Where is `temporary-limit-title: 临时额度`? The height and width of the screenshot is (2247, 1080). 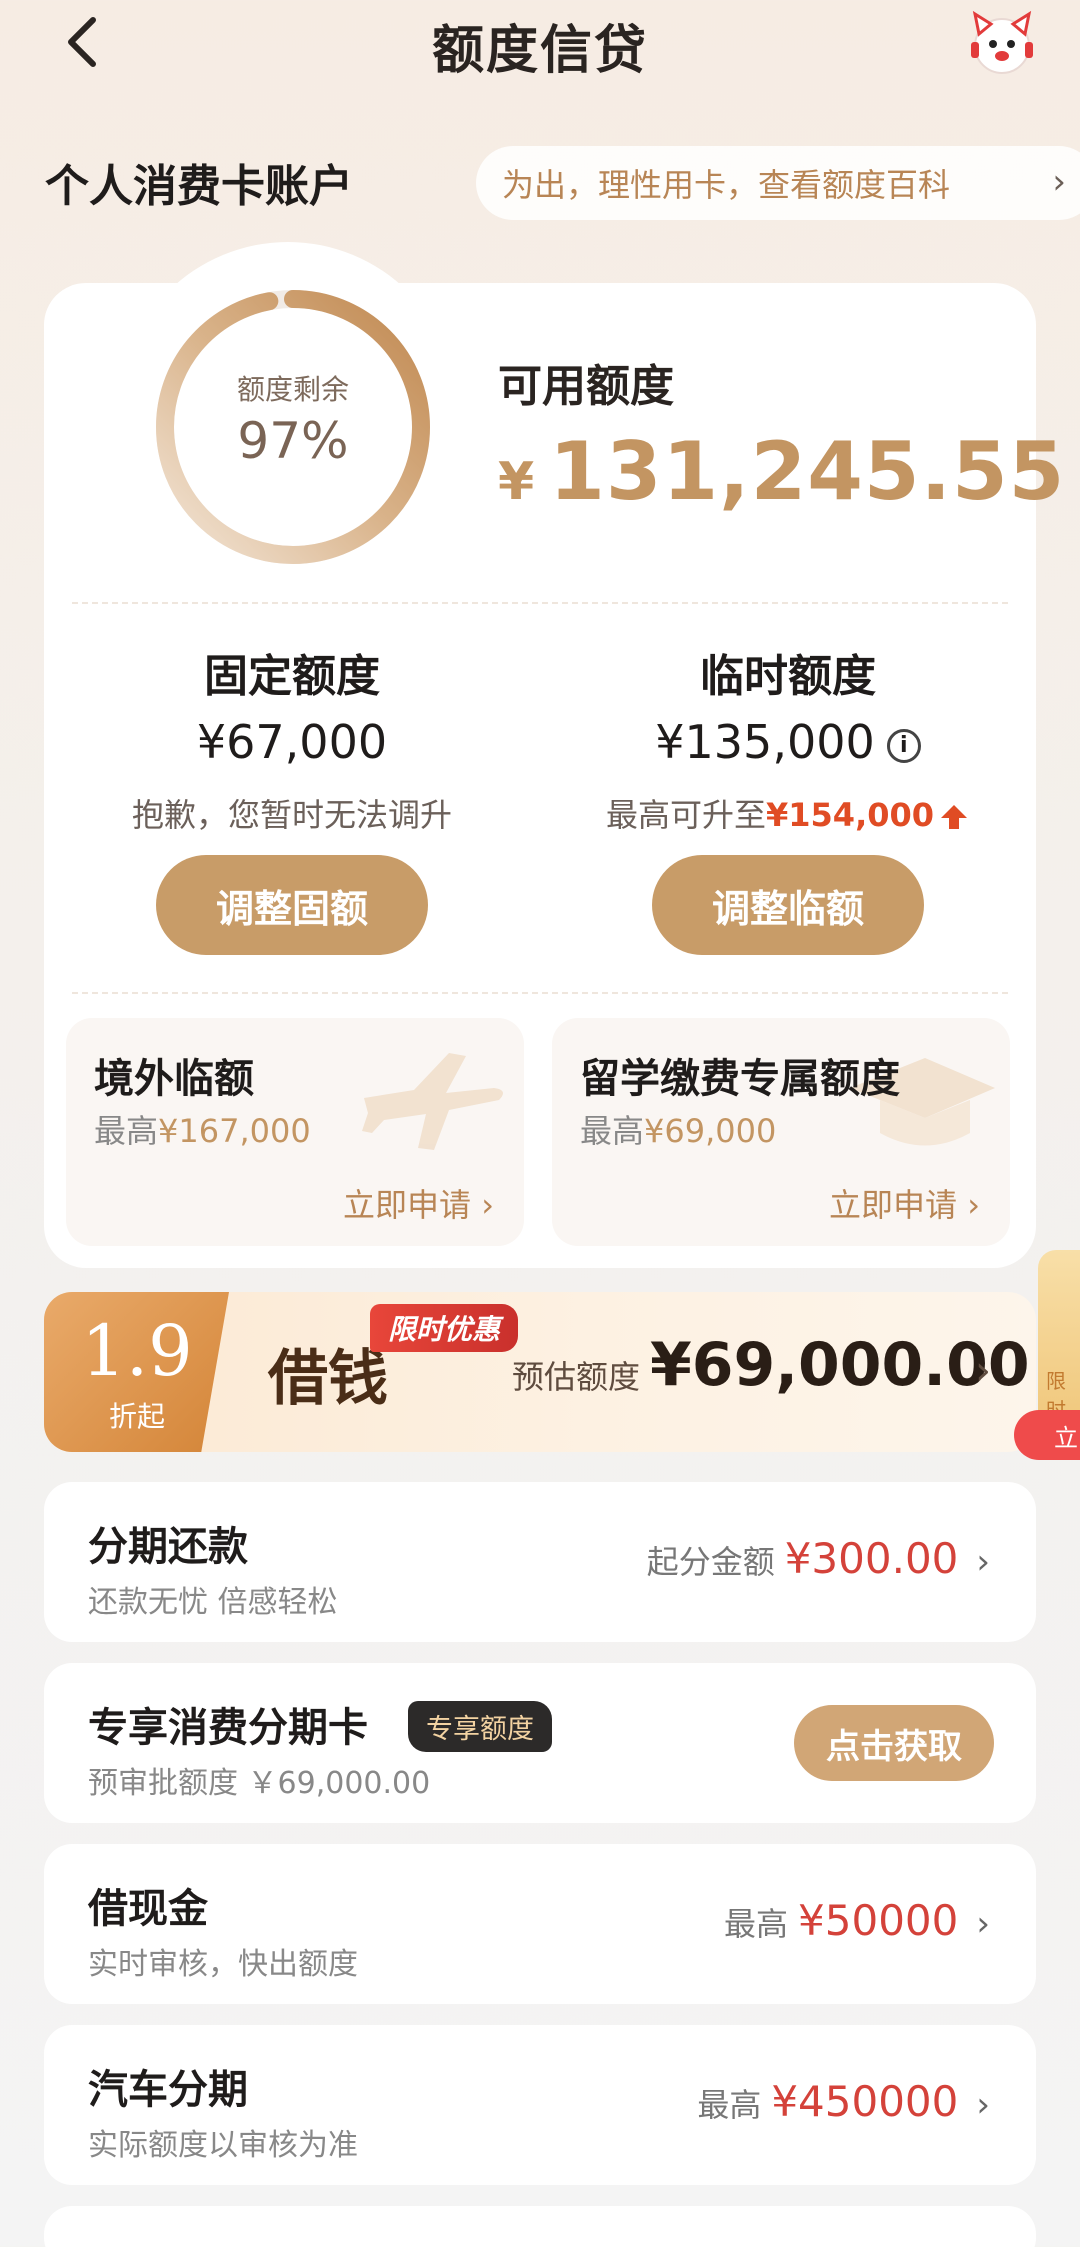
temporary-limit-title: 临时额度 is located at coordinates (788, 676).